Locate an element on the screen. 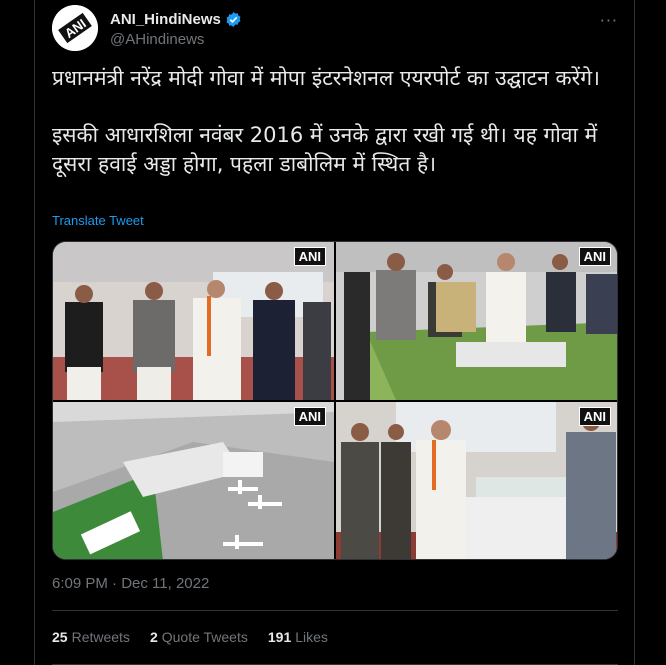 This screenshot has height=665, width=666. retweets-label: Retweets is located at coordinates (100, 637).